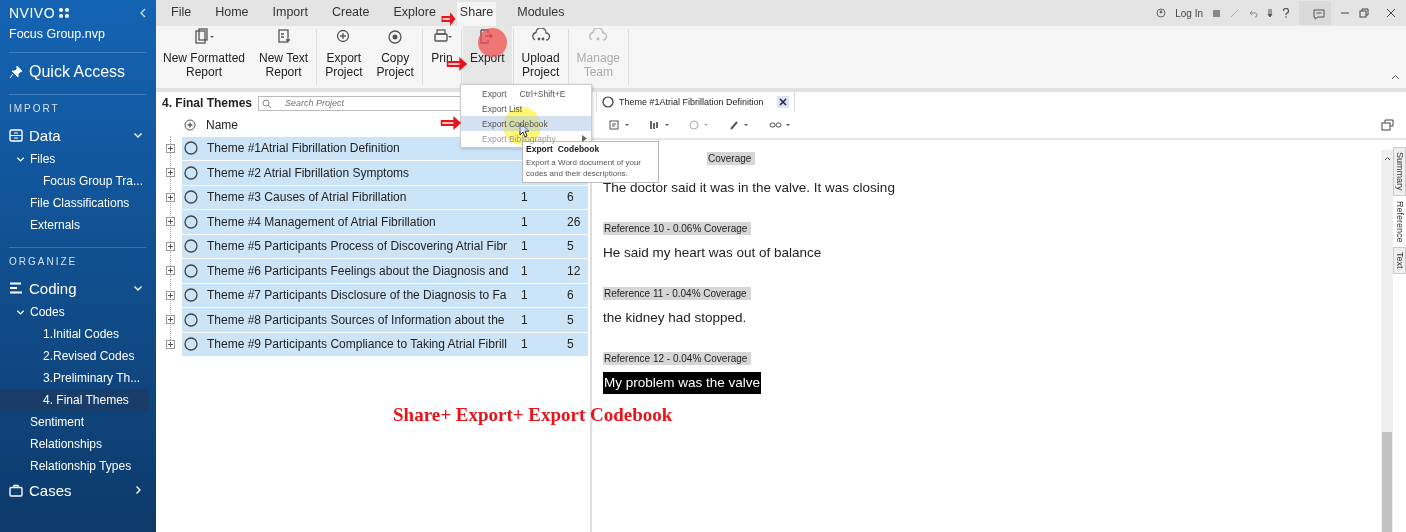  I want to click on scroll-up-icon, so click(1387, 158).